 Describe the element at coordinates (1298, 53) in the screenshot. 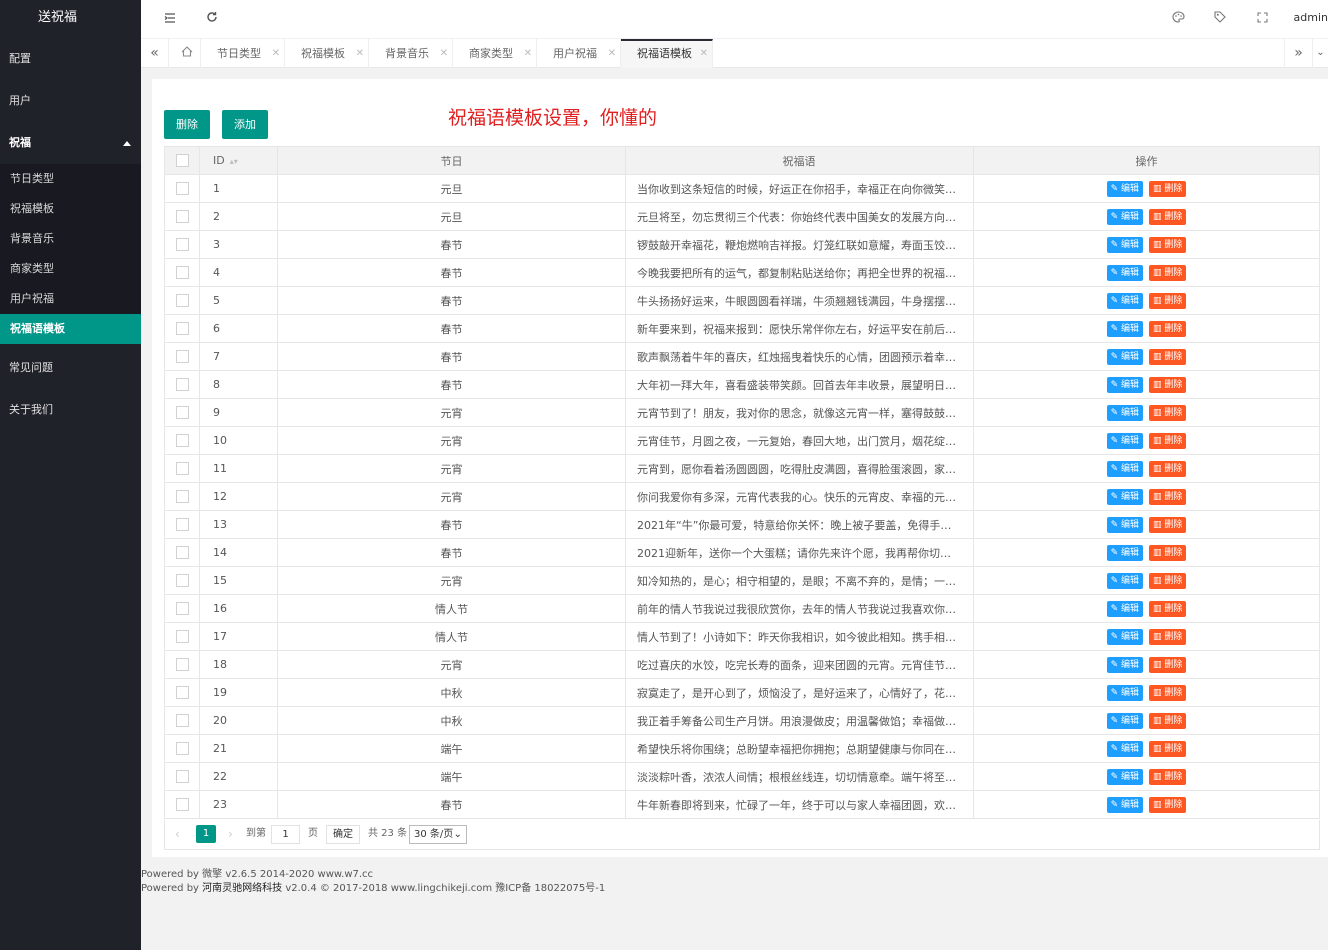

I see `tabs-scroll-right-icon: »` at that location.